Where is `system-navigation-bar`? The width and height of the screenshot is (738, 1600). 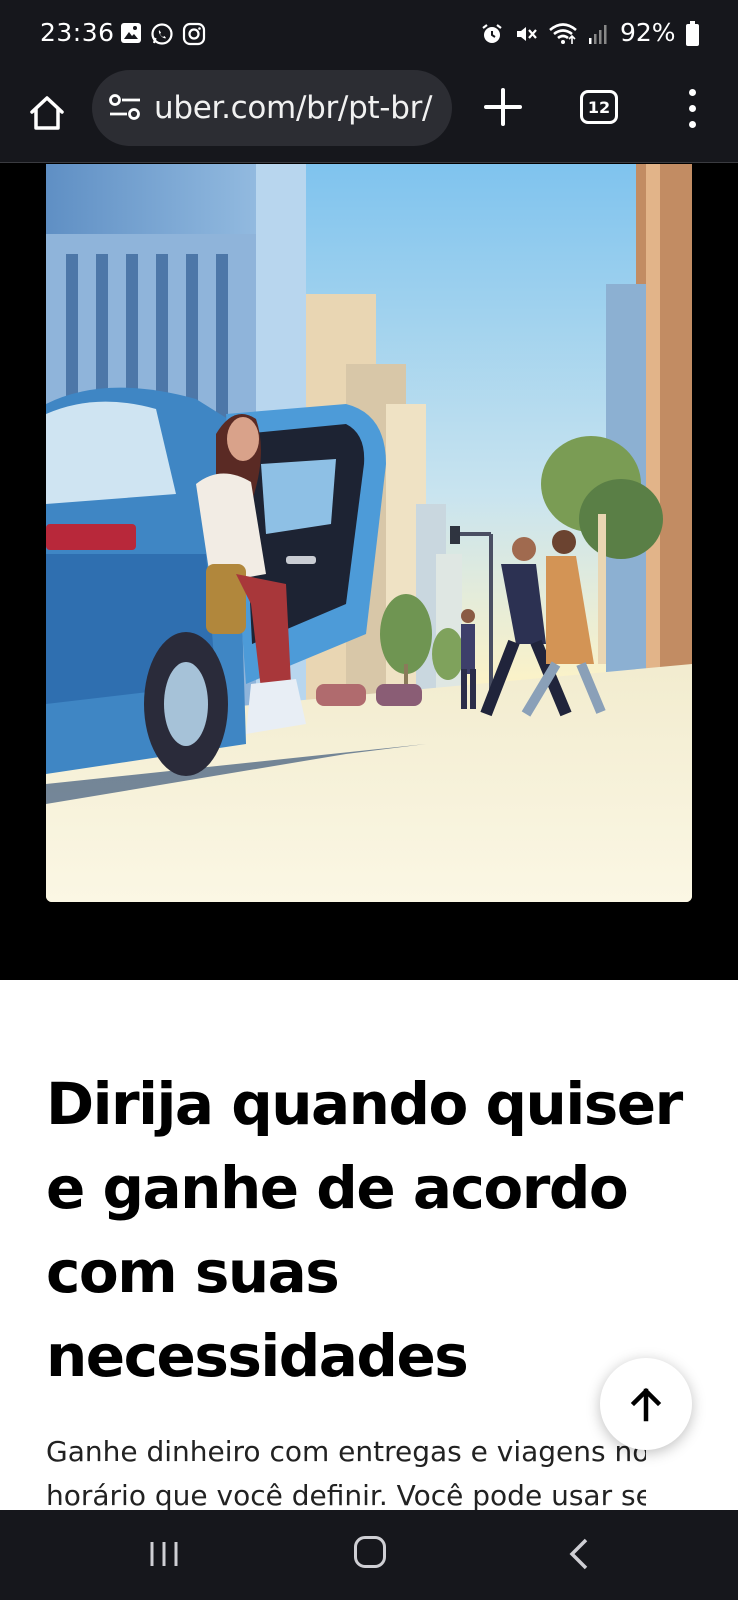
system-navigation-bar is located at coordinates (369, 1555).